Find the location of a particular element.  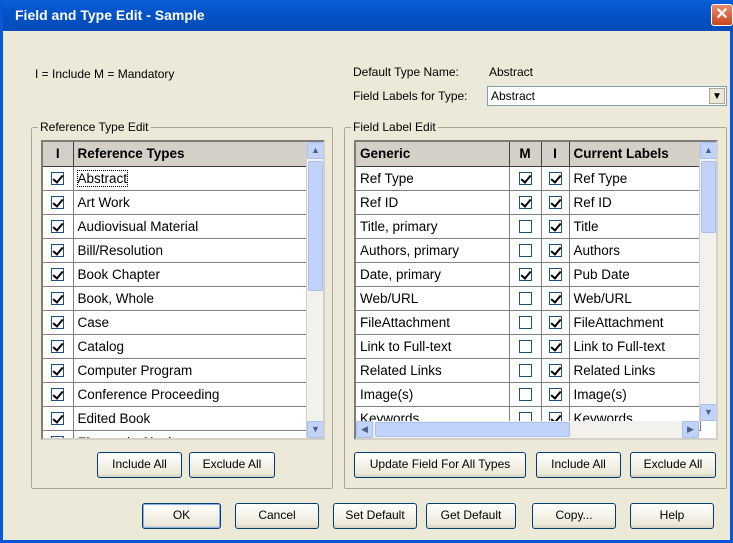

field-labels-hscrollbar: ◀ ▶ is located at coordinates (527, 429).